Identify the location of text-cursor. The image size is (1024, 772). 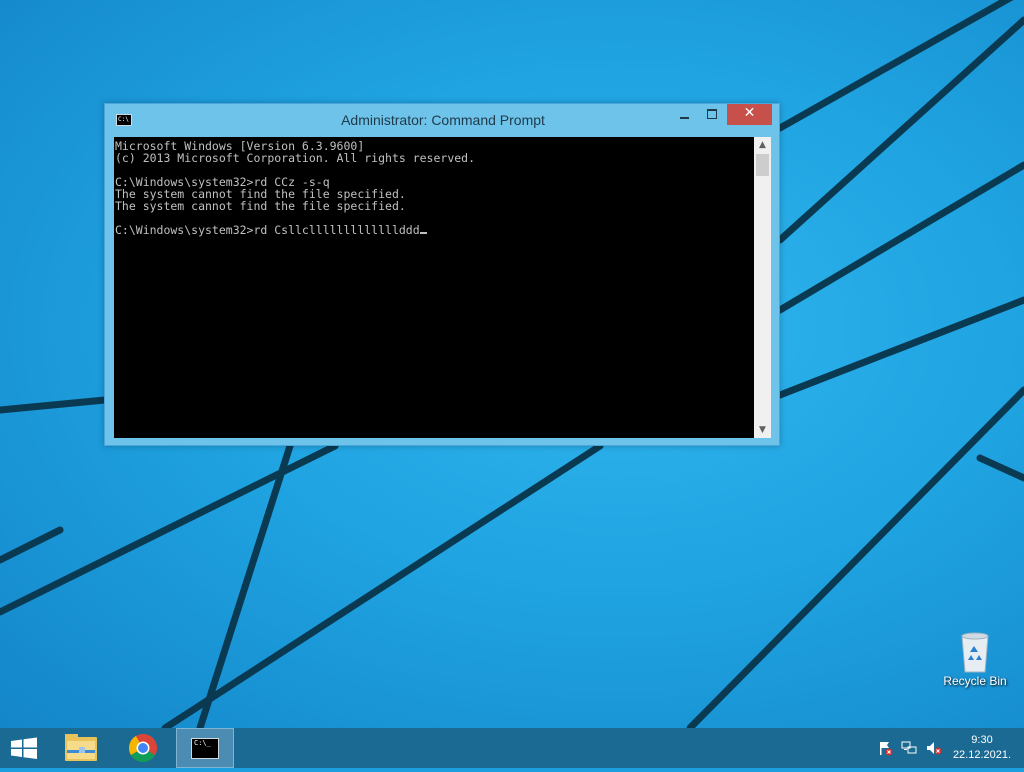
(423, 233).